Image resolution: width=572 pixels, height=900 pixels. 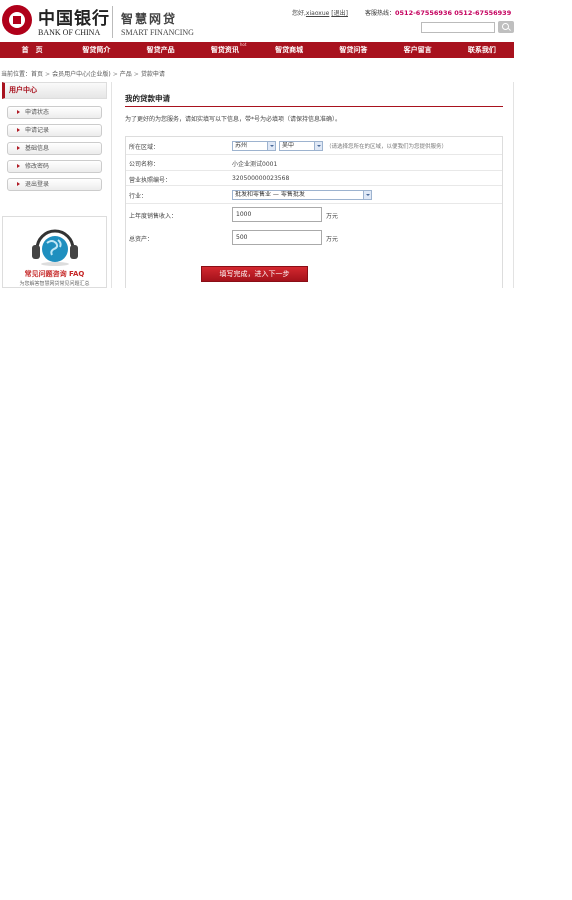 What do you see at coordinates (144, 147) in the screenshot?
I see `region-label: 所在区域：` at bounding box center [144, 147].